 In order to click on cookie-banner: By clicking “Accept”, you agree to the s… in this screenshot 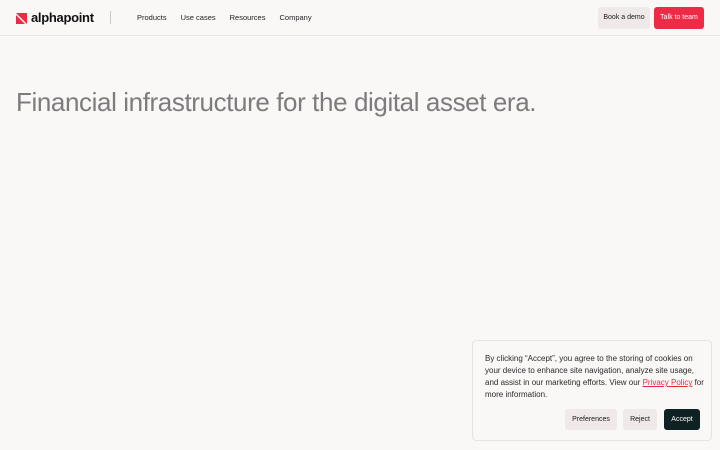, I will do `click(592, 390)`.